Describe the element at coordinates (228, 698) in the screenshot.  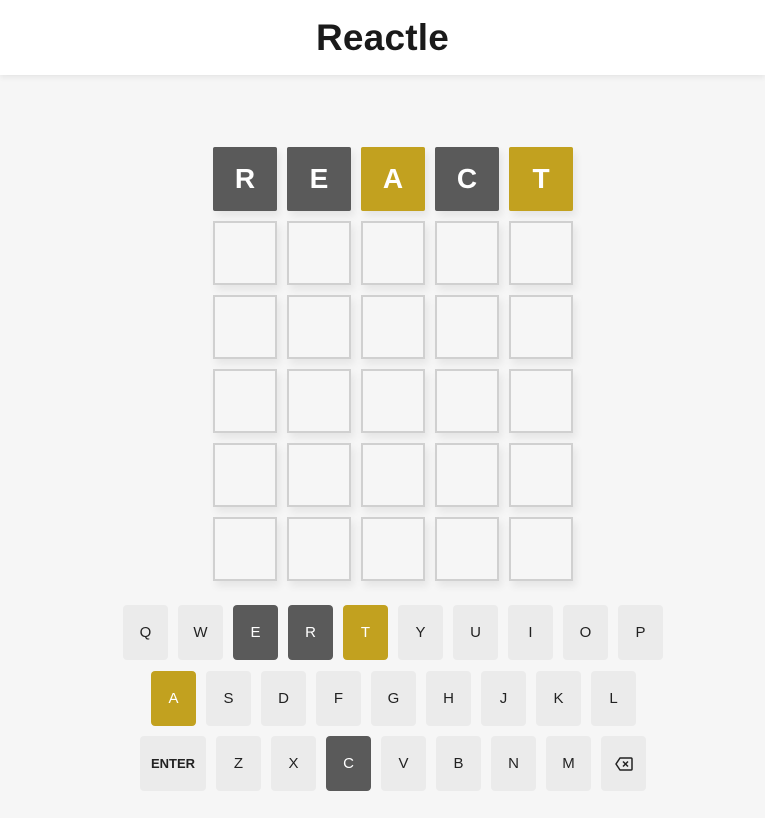
I see `key-s: S` at that location.